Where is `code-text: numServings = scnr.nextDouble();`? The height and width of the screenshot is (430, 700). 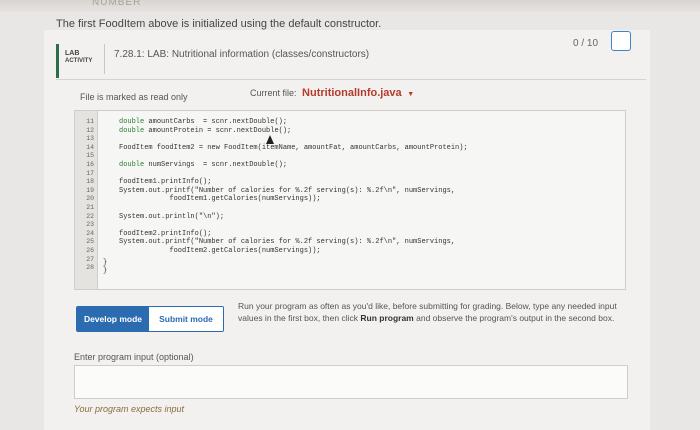
code-text: numServings = scnr.nextDouble(); is located at coordinates (216, 165).